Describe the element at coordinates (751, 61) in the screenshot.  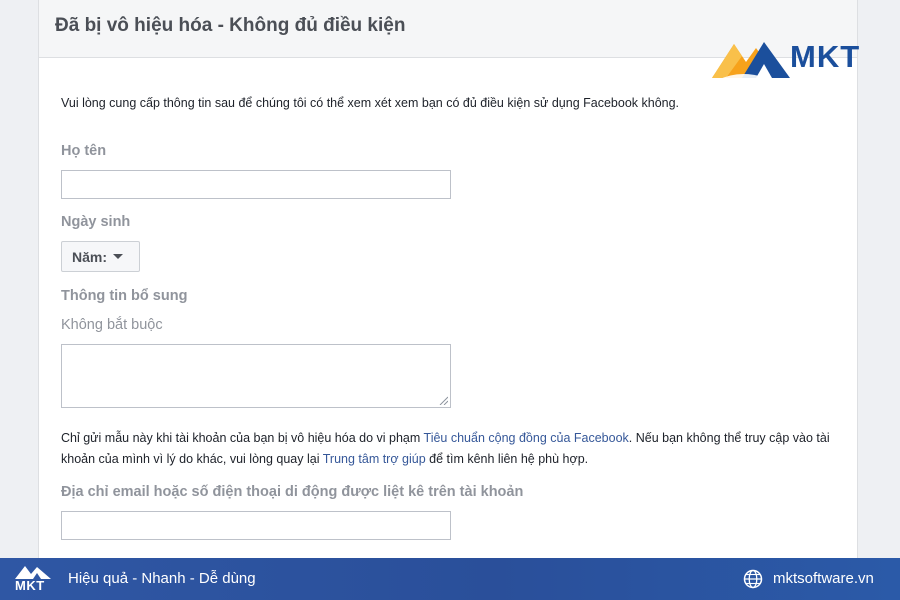
I see `mountain-logo-icon` at that location.